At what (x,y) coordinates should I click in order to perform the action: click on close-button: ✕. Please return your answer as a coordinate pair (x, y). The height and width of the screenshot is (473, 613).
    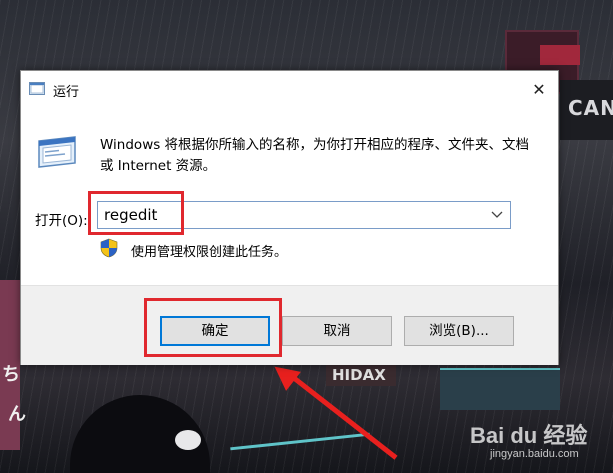
    Looking at the image, I should click on (539, 89).